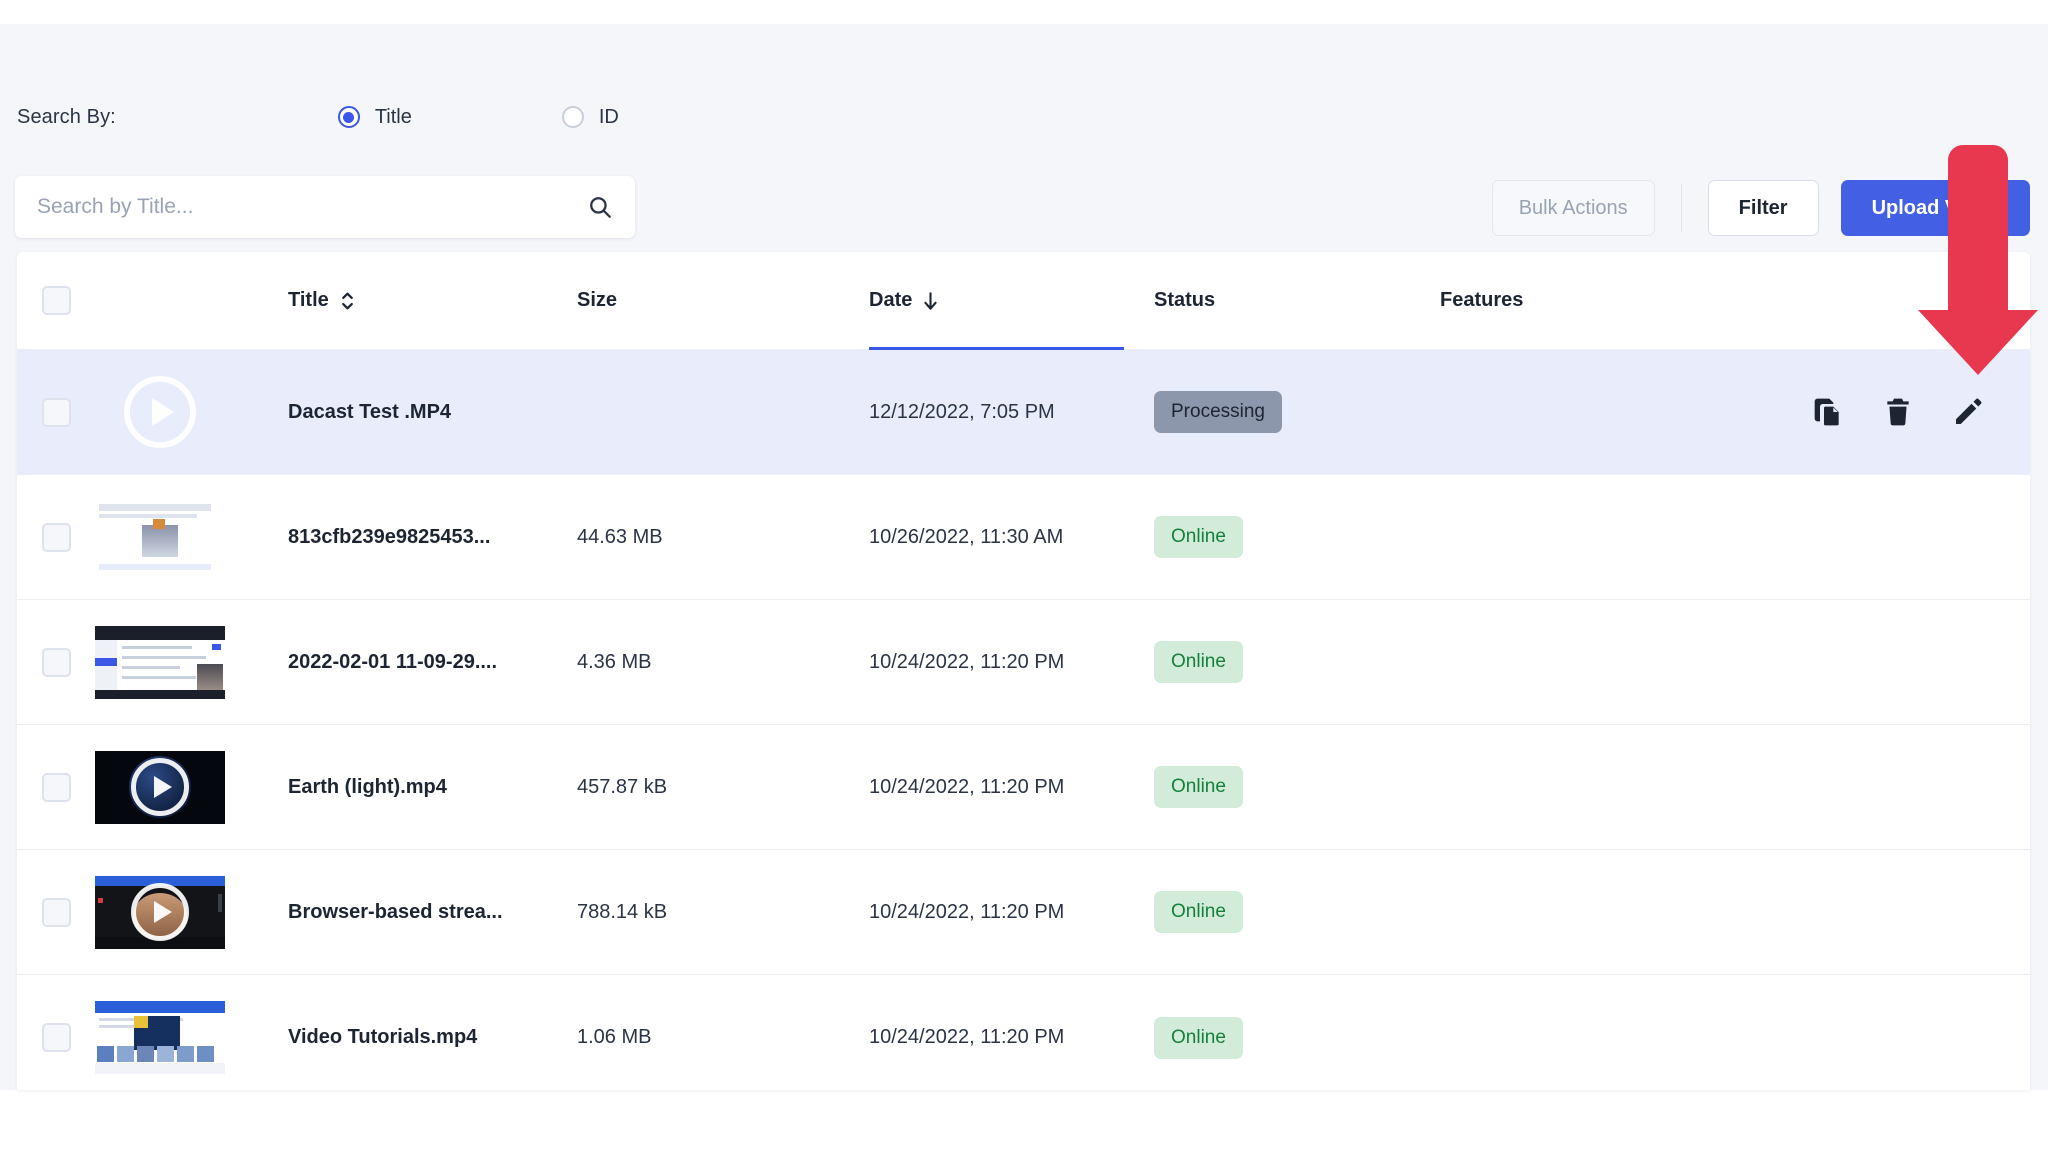  I want to click on radio-id-icon, so click(572, 117).